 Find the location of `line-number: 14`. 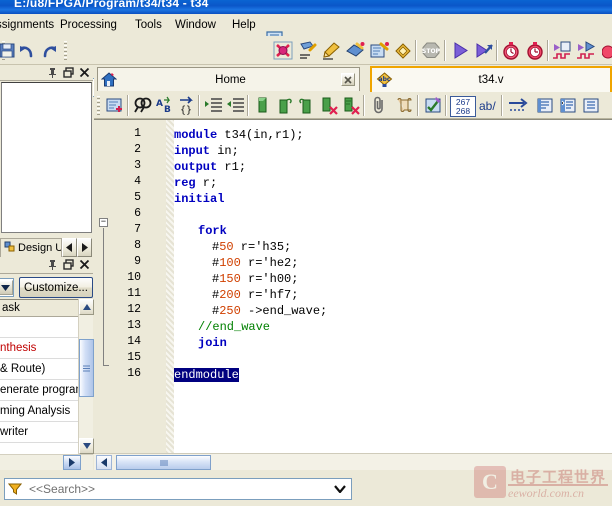

line-number: 14 is located at coordinates (134, 341).